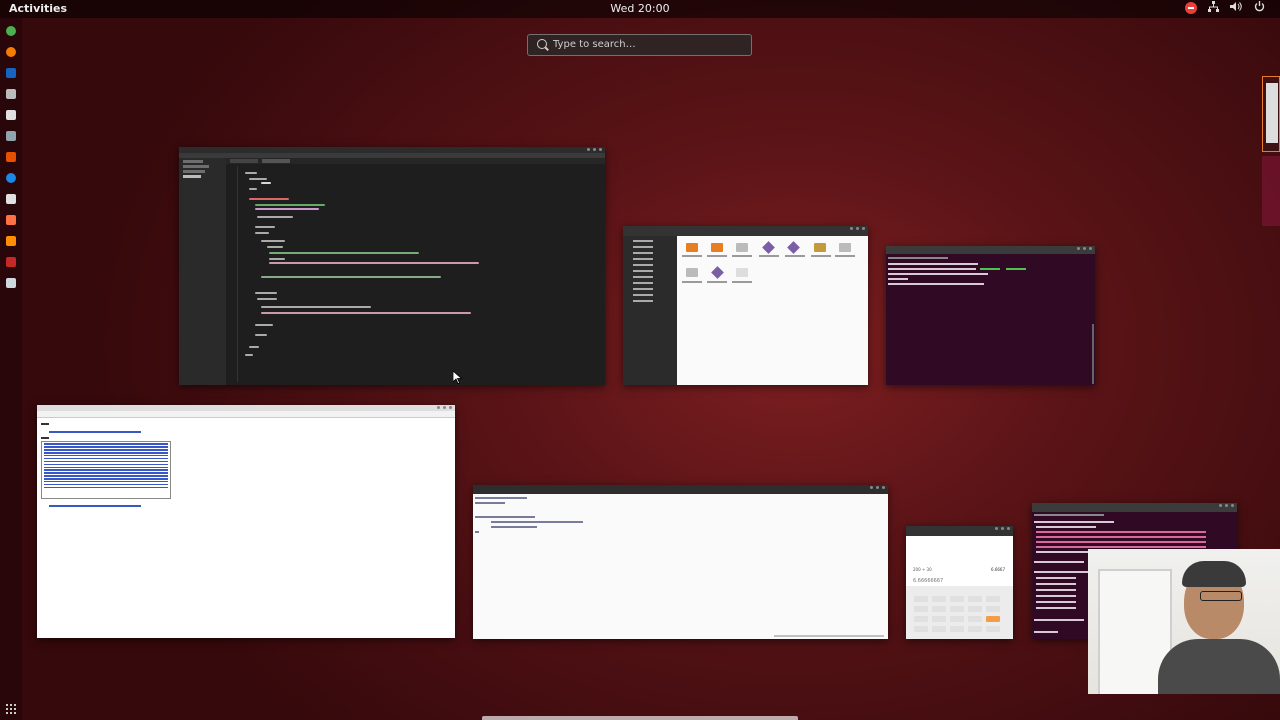  Describe the element at coordinates (11, 136) in the screenshot. I see `sublime-icon` at that location.